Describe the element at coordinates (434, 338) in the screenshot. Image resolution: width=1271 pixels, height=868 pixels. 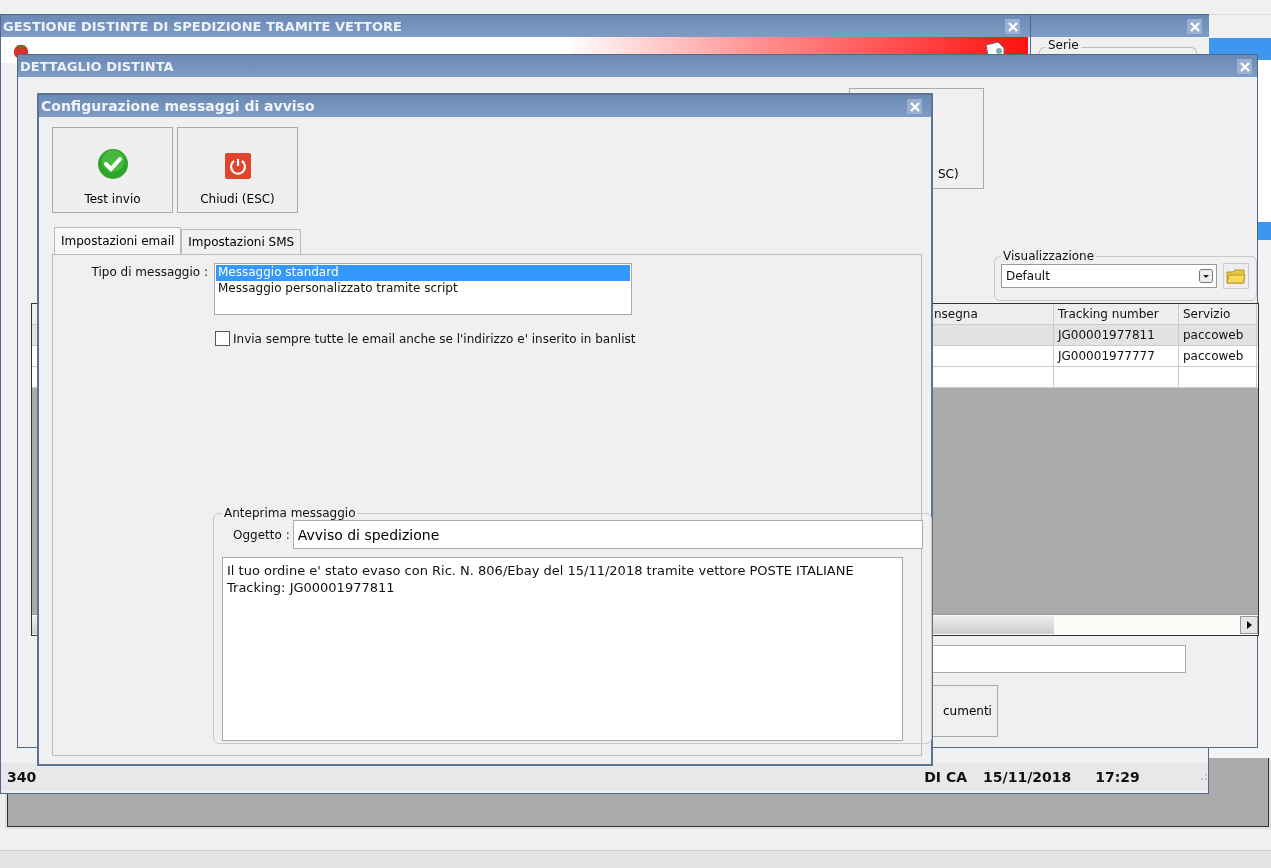
I see `checkbox-label: Invia sempre tutte le email anche se l'indirizzo e' inserito in banlist` at that location.